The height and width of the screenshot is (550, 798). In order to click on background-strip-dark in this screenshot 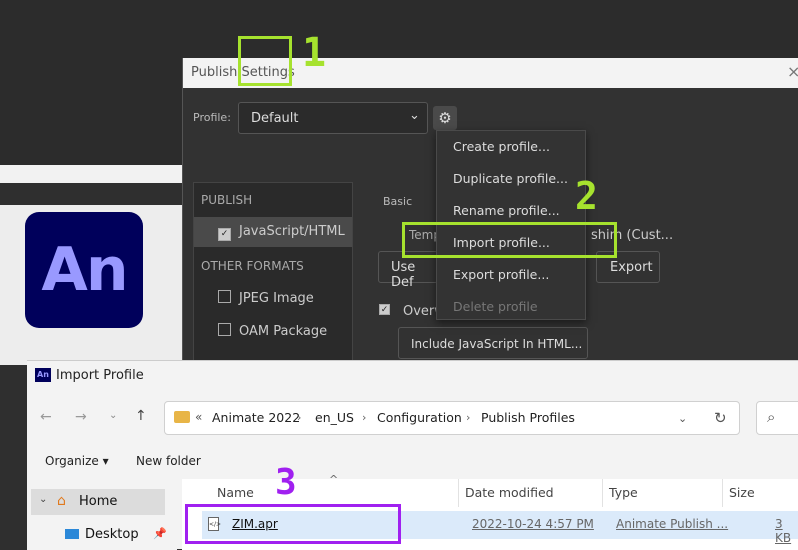, I will do `click(91, 194)`.